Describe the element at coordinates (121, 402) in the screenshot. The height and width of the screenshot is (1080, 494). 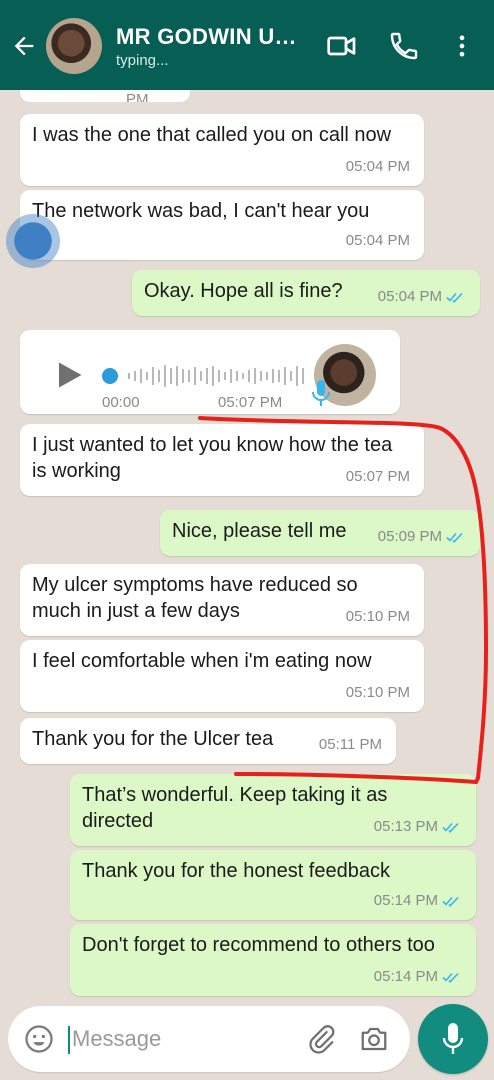
I see `voice-duration: 00:00` at that location.